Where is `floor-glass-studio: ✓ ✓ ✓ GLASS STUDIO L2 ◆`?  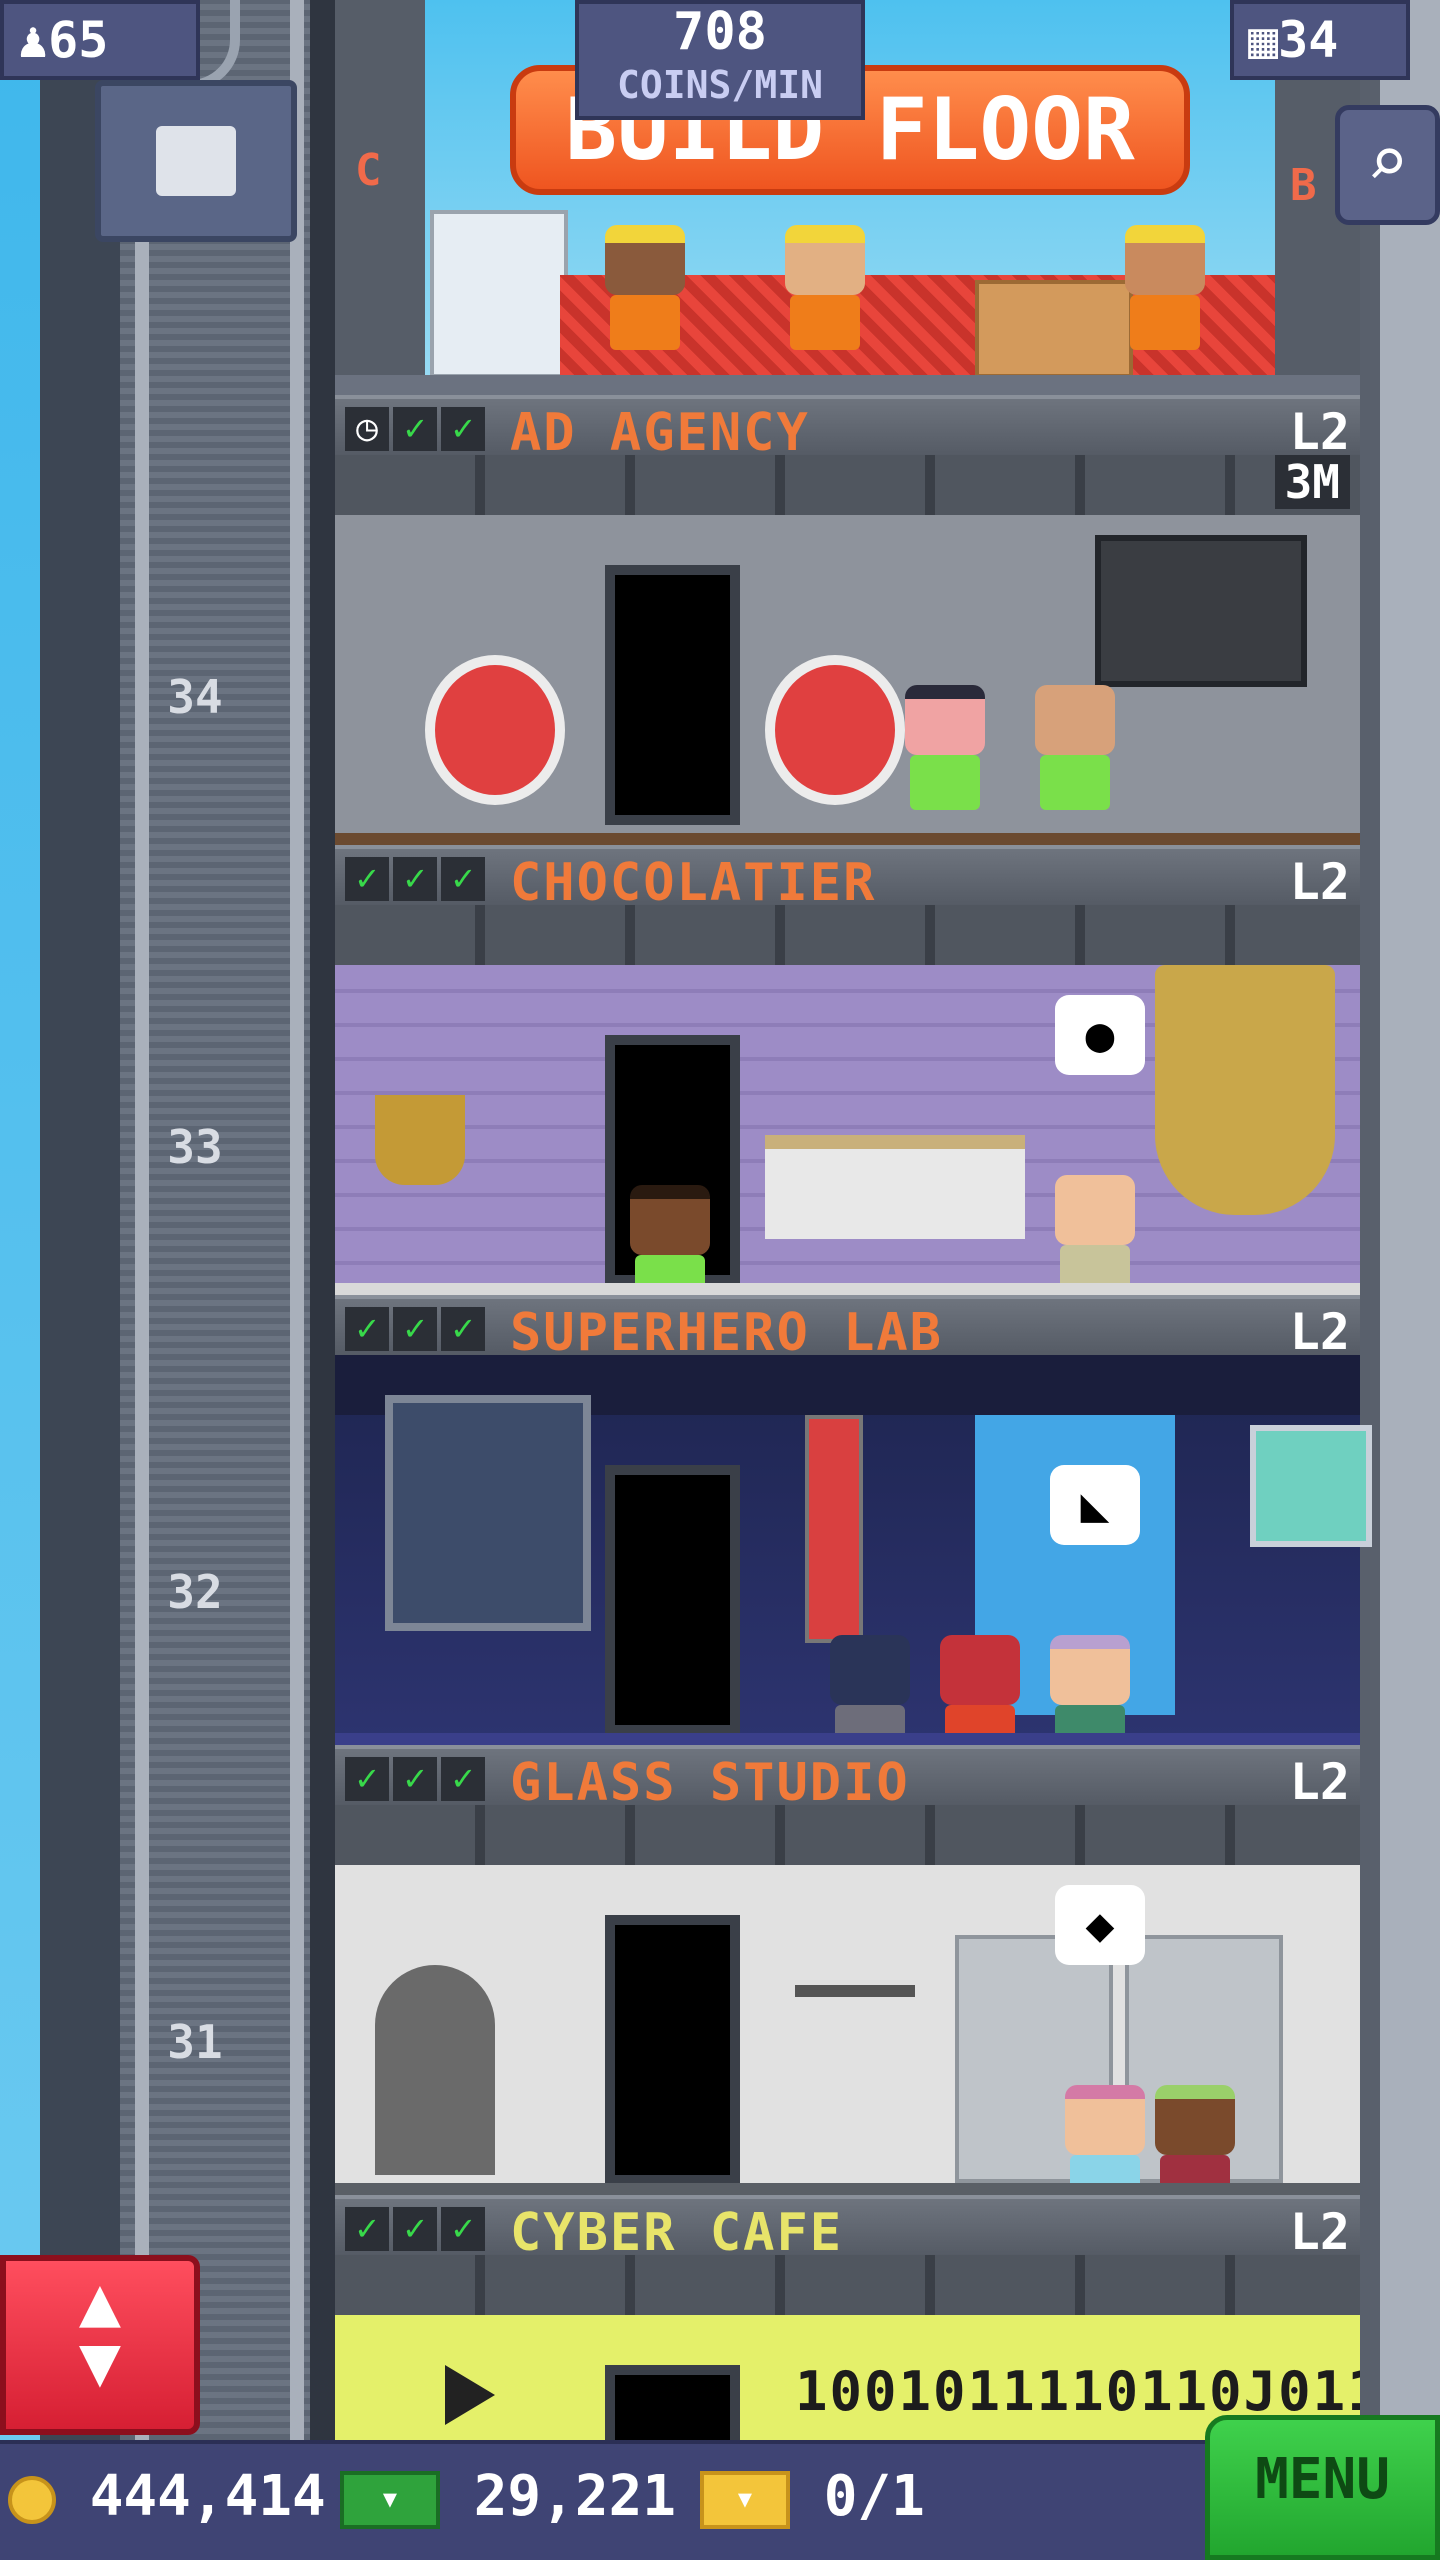 floor-glass-studio: ✓ ✓ ✓ GLASS STUDIO L2 ◆ is located at coordinates (847, 1977).